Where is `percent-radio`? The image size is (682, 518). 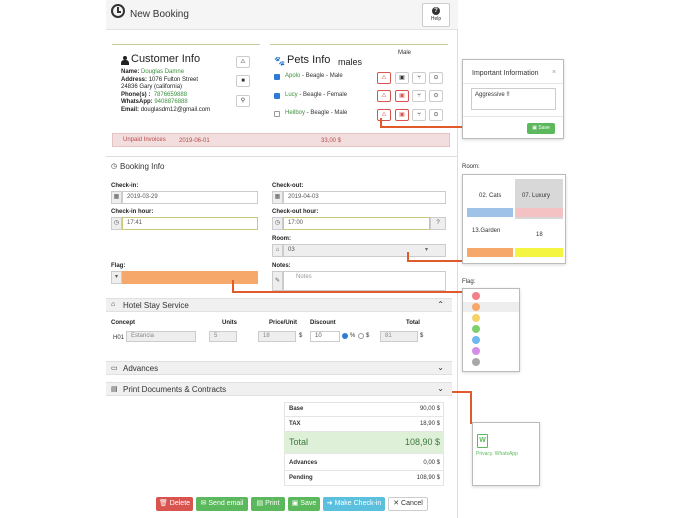
percent-radio is located at coordinates (345, 336).